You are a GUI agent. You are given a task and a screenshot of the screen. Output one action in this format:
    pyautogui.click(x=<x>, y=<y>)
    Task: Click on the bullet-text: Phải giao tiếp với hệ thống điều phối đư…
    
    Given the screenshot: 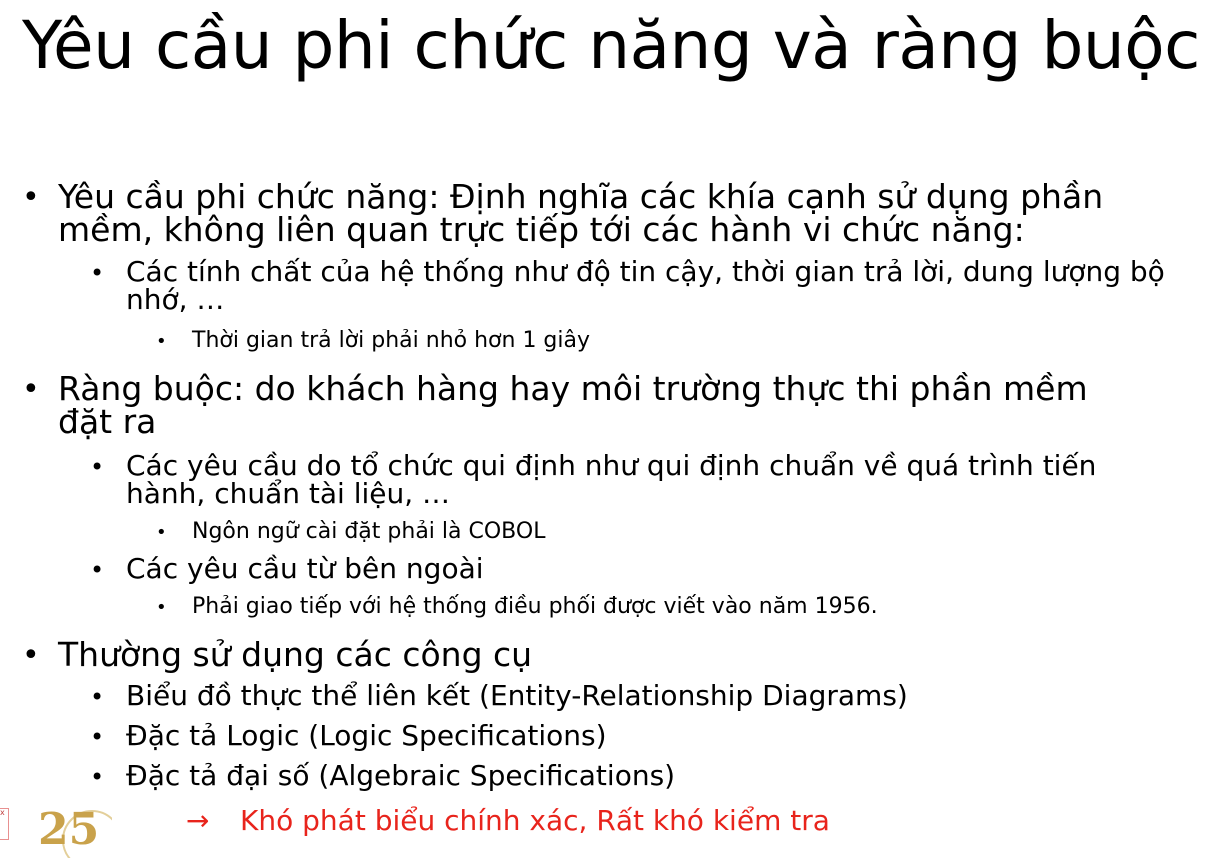 What is the action you would take?
    pyautogui.click(x=535, y=606)
    